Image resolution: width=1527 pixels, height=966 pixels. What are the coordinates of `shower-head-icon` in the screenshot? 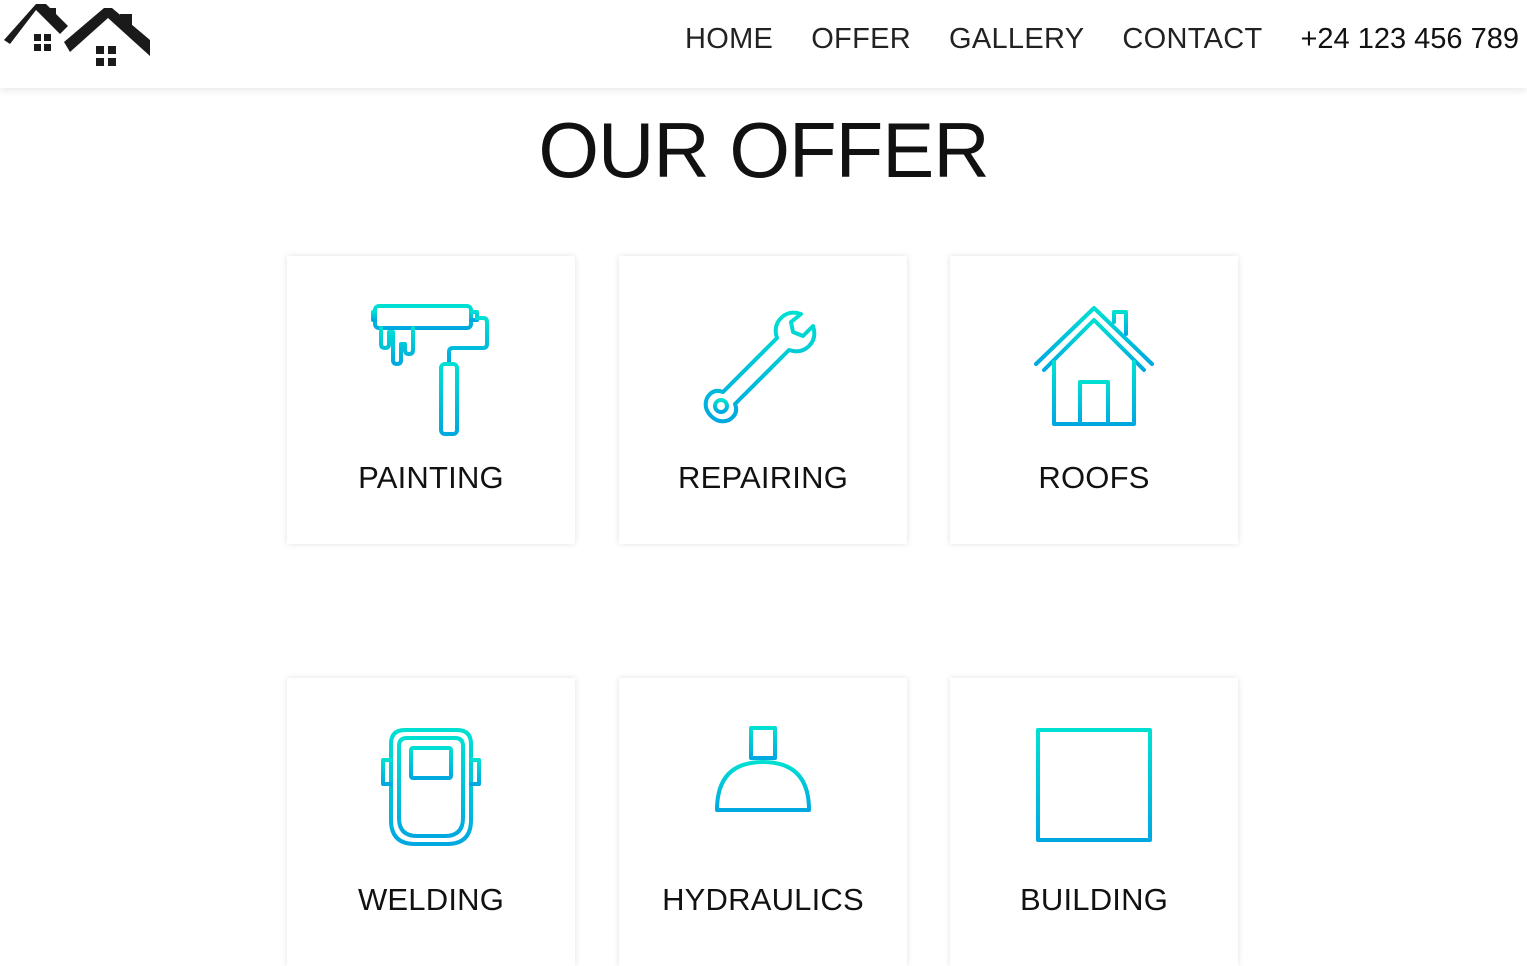 It's located at (763, 794).